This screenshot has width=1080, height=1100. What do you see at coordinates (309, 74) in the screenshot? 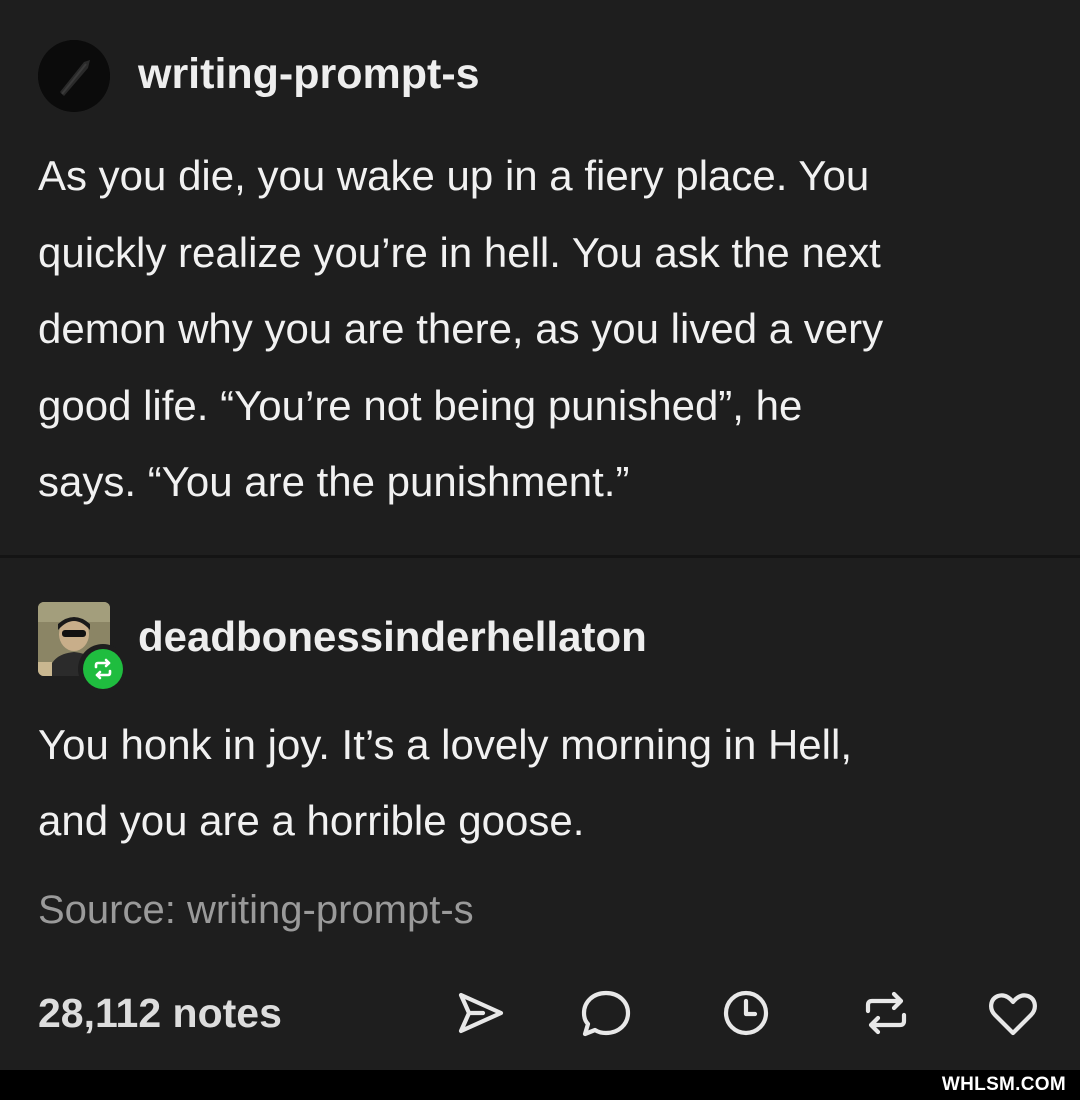
I see `op-username: writing-prompt-s` at bounding box center [309, 74].